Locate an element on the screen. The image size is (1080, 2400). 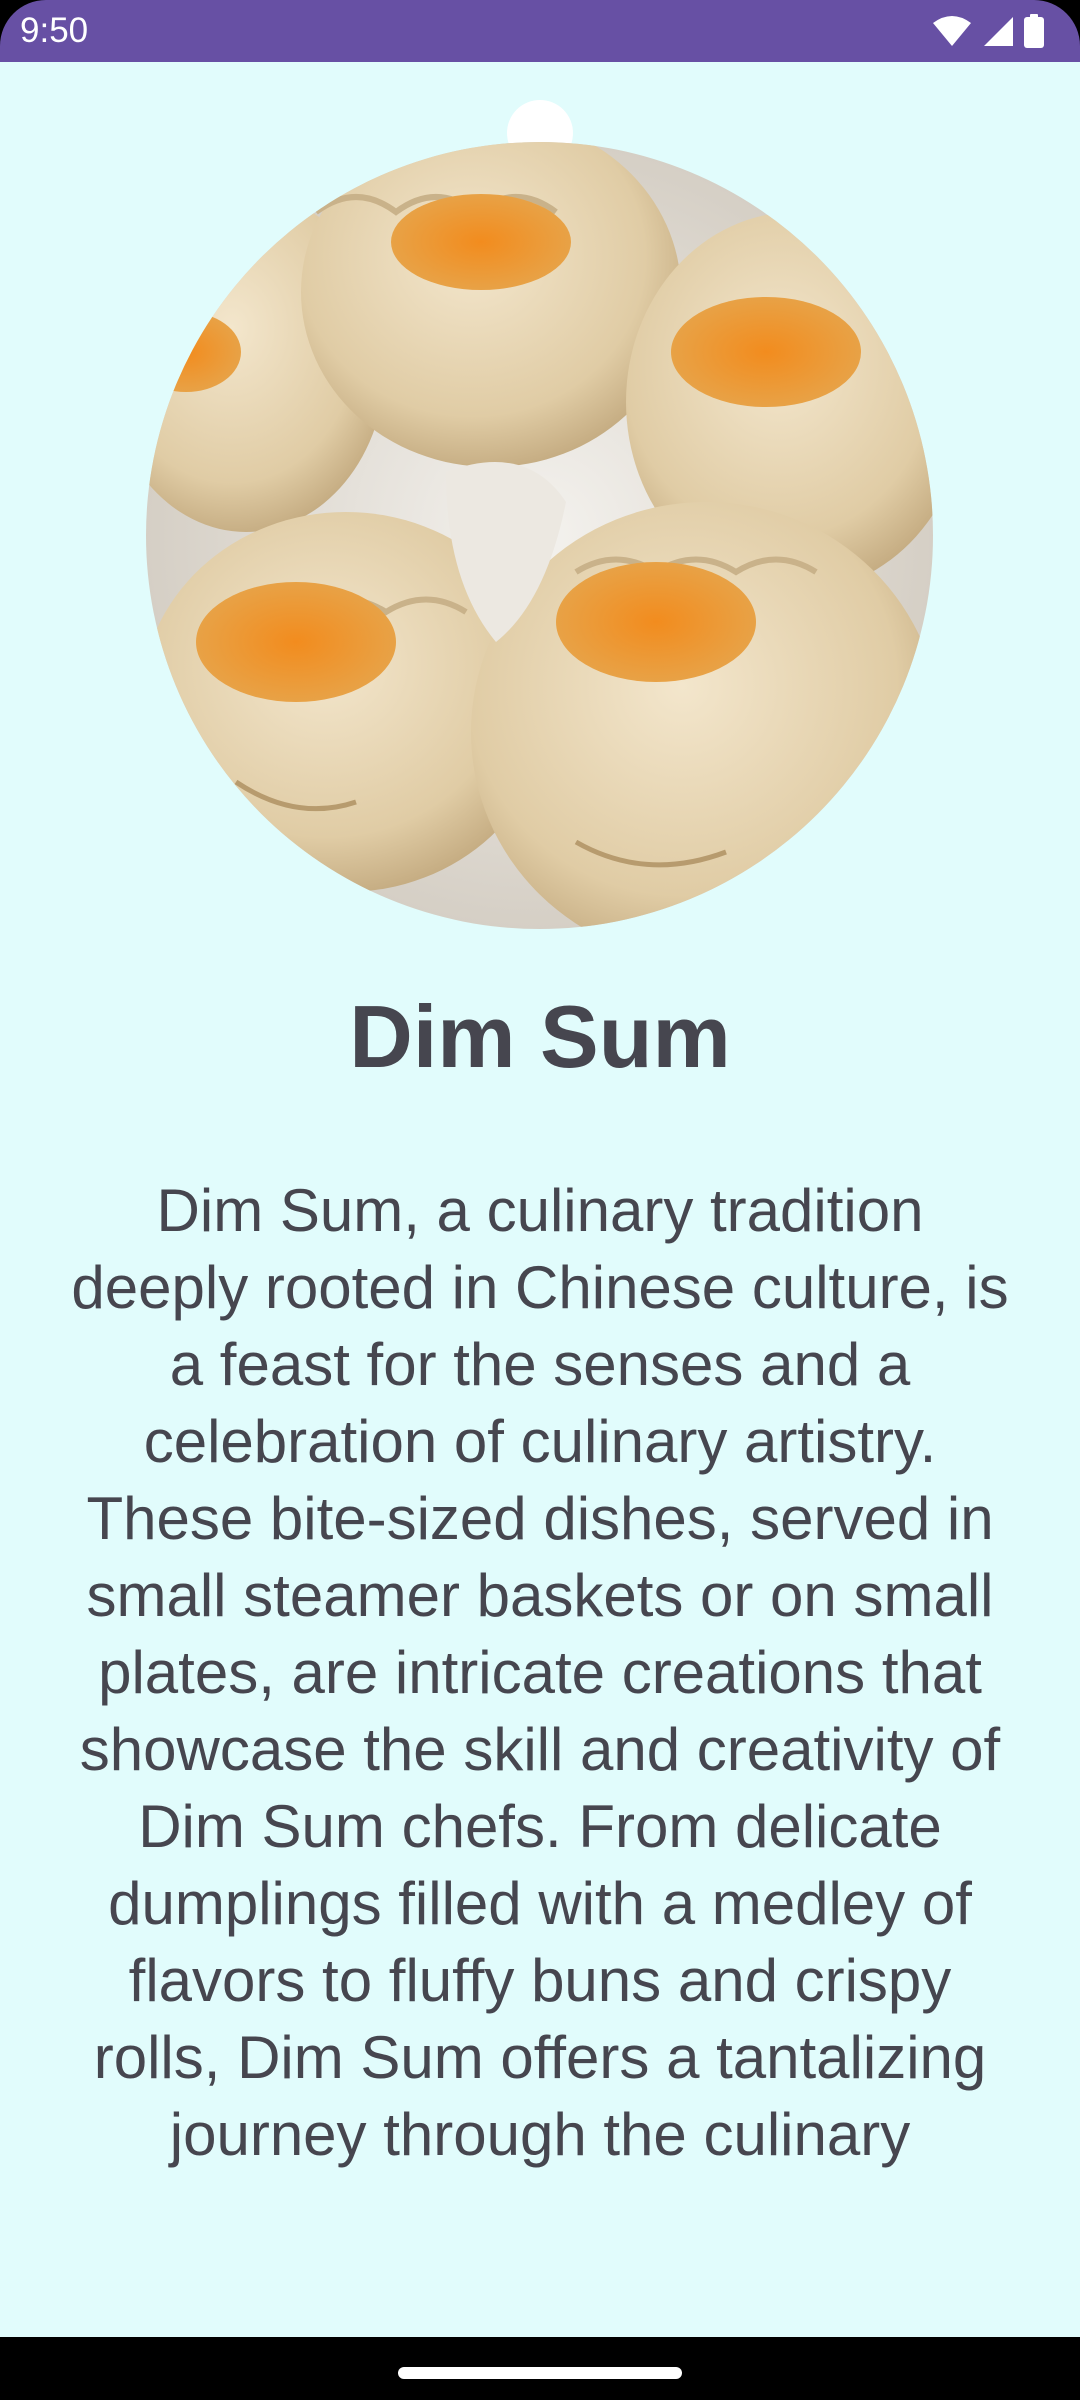
cellular-signal-icon is located at coordinates (998, 31).